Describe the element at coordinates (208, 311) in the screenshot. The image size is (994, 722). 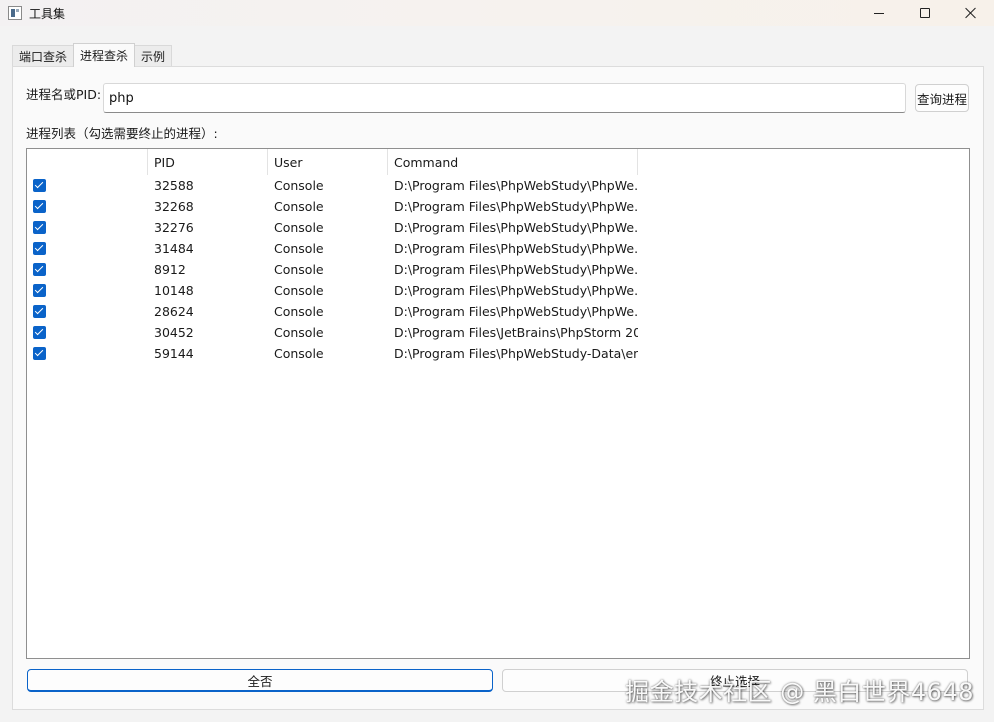
I see `pid-cell: 28624` at that location.